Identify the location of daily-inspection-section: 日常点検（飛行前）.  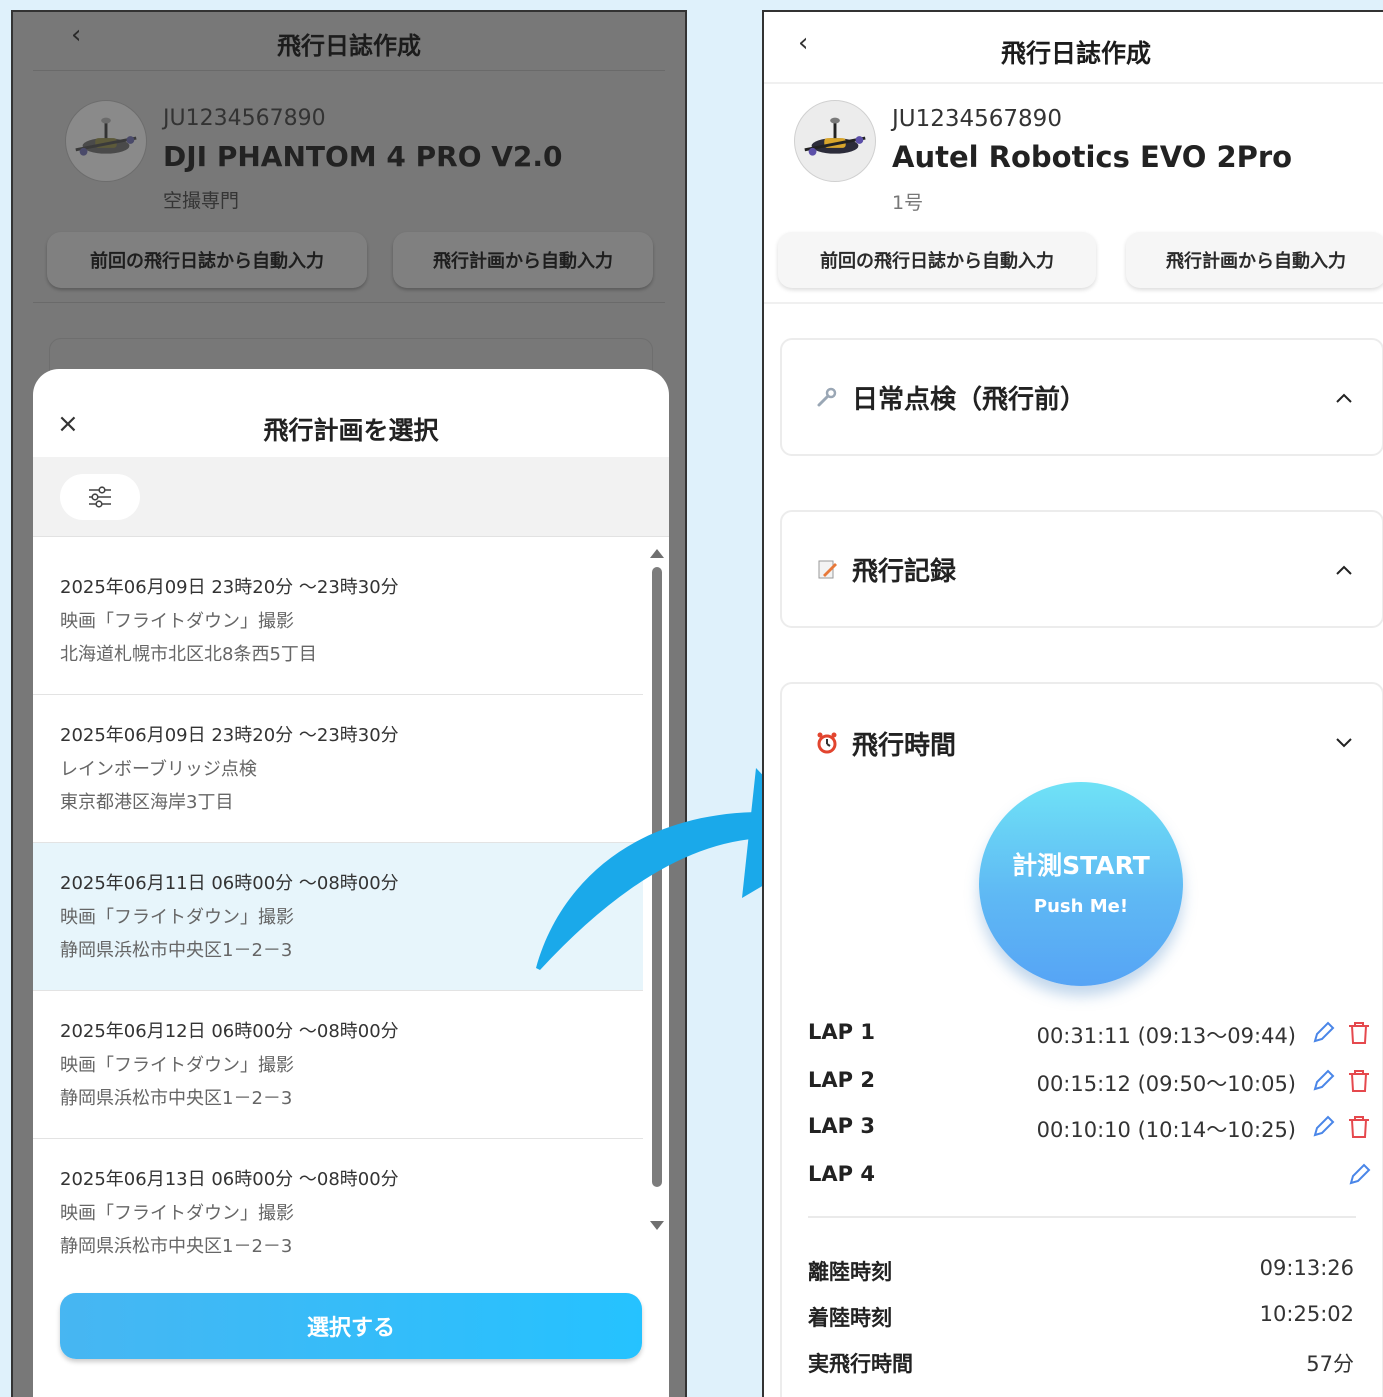
(1081, 397).